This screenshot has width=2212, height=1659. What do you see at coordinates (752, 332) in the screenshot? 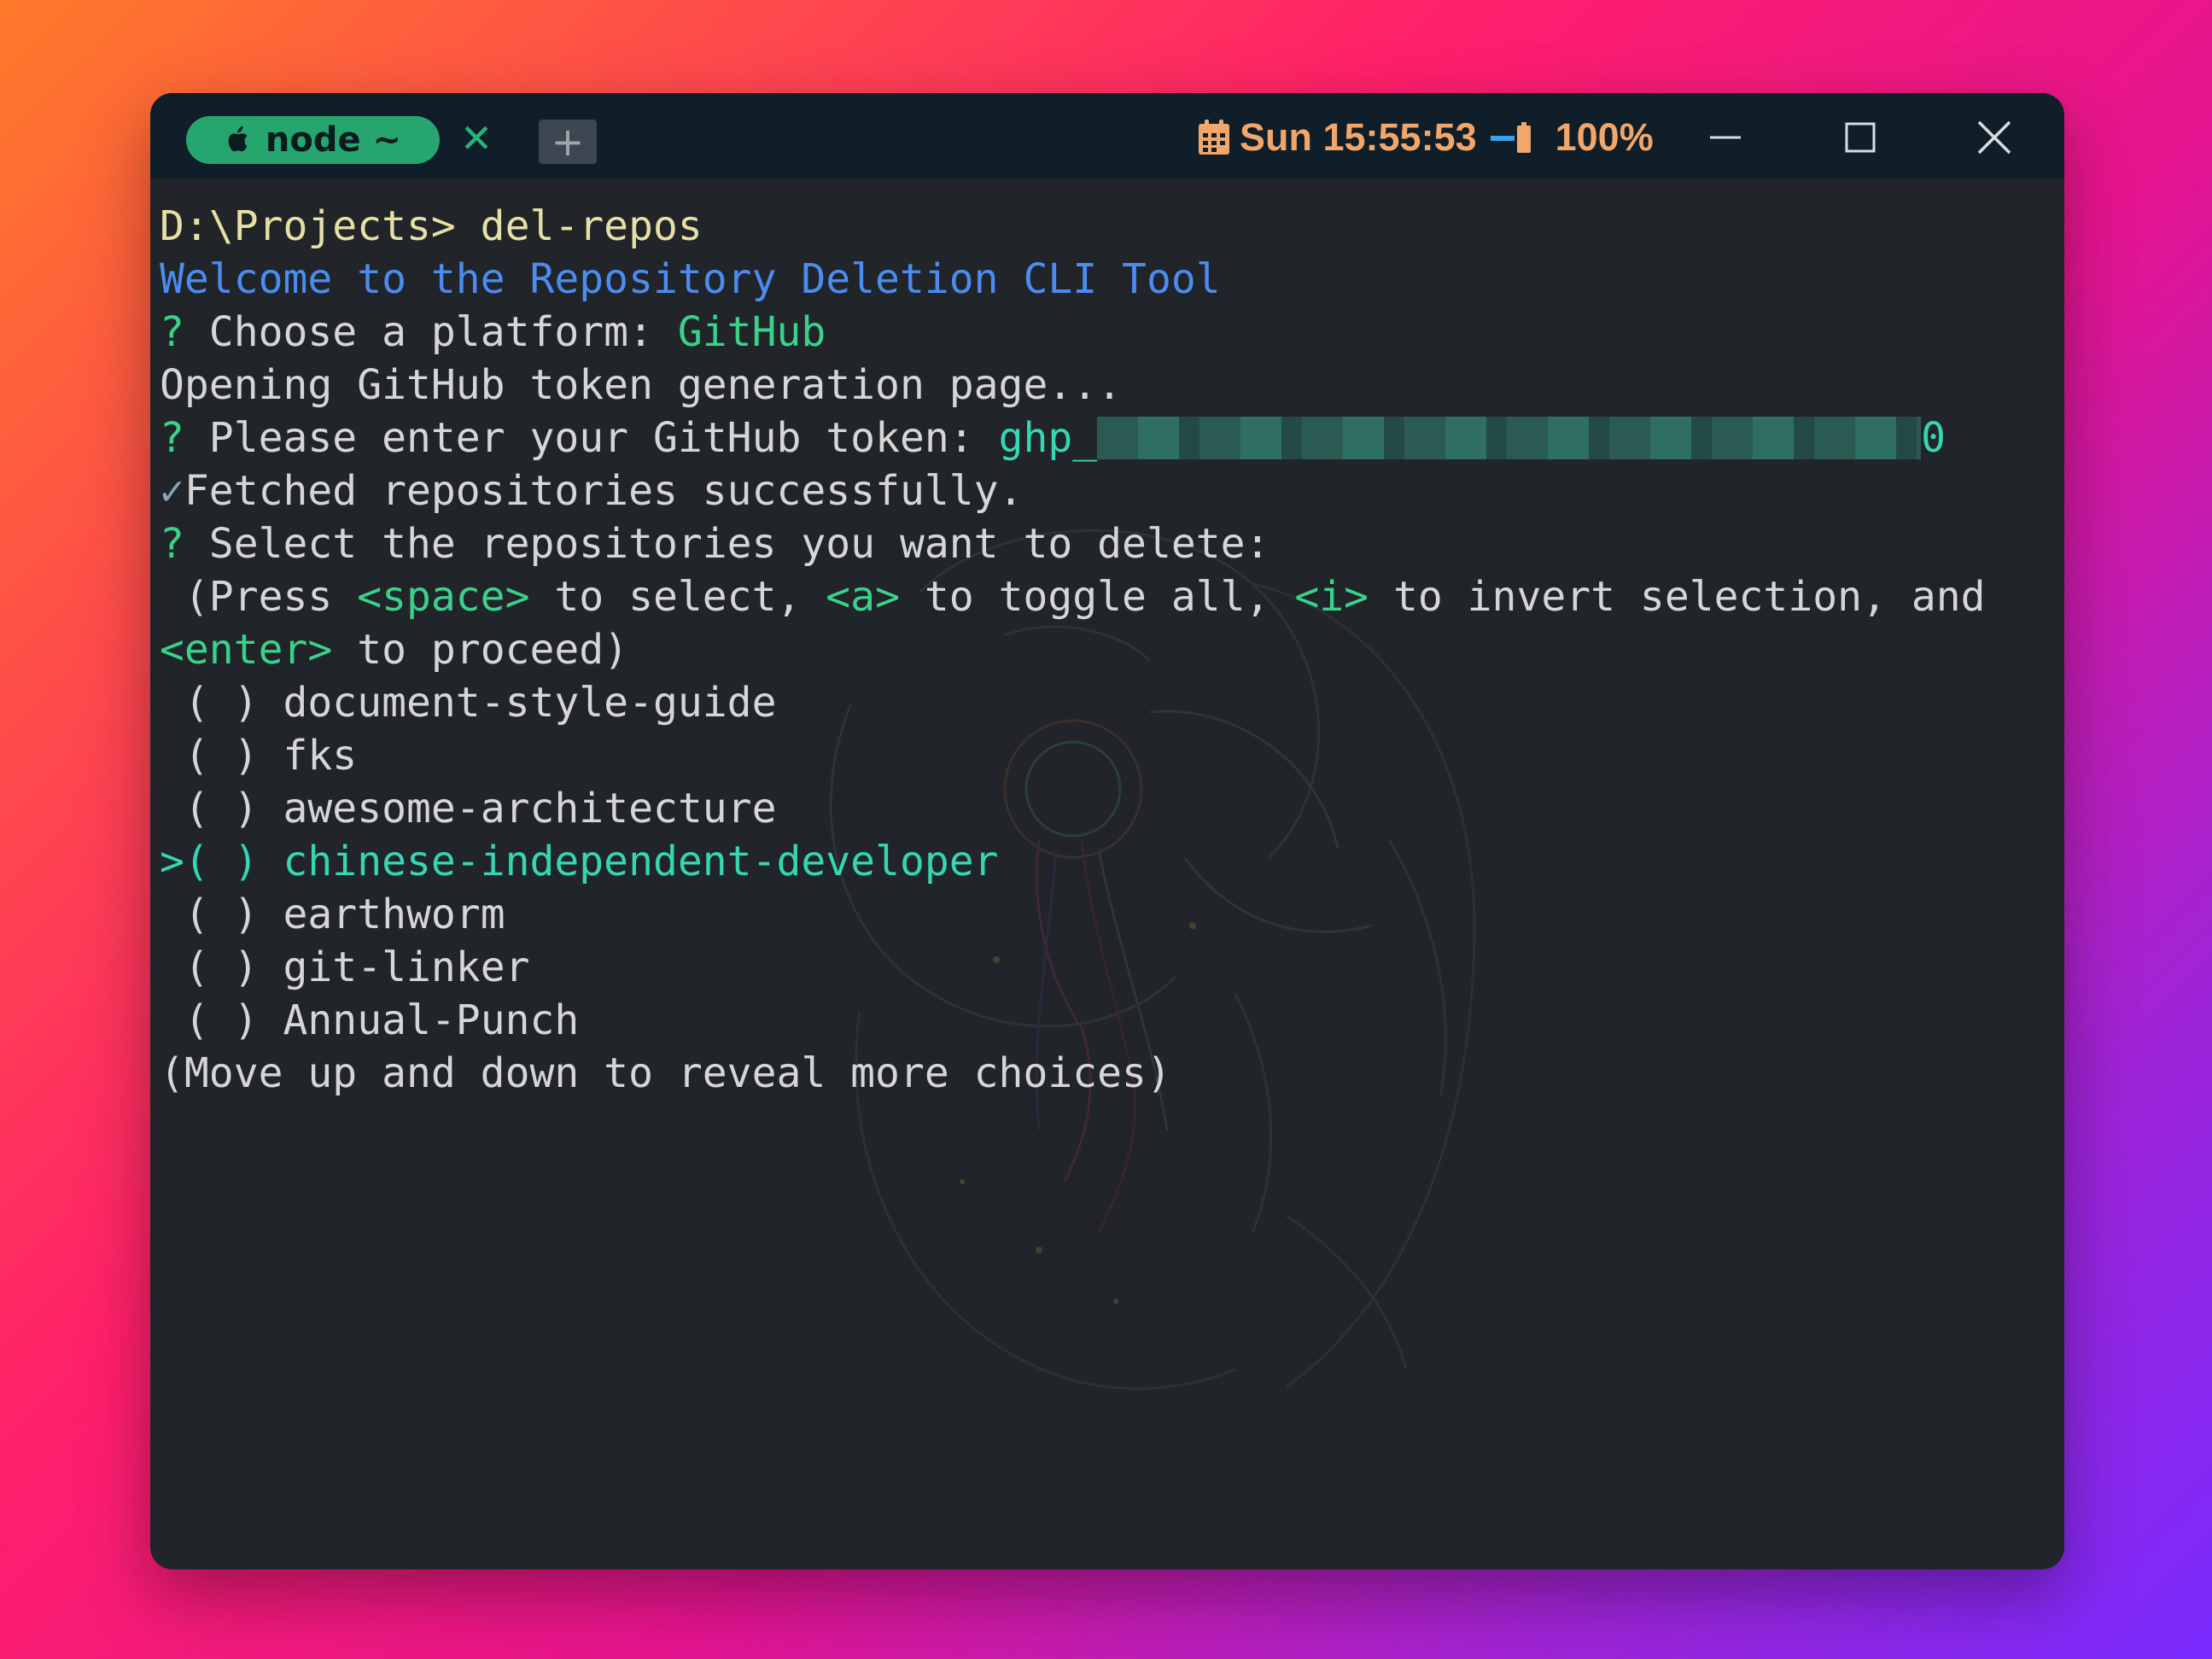
I see `platform-answer: GitHub` at bounding box center [752, 332].